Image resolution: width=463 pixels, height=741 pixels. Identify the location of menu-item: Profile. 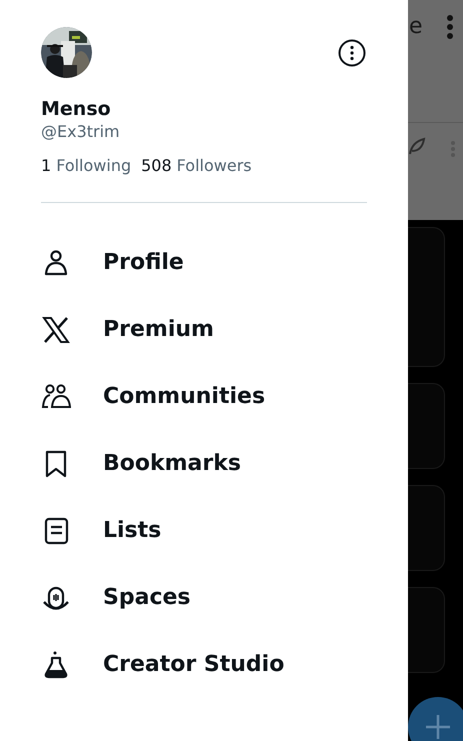
(204, 262).